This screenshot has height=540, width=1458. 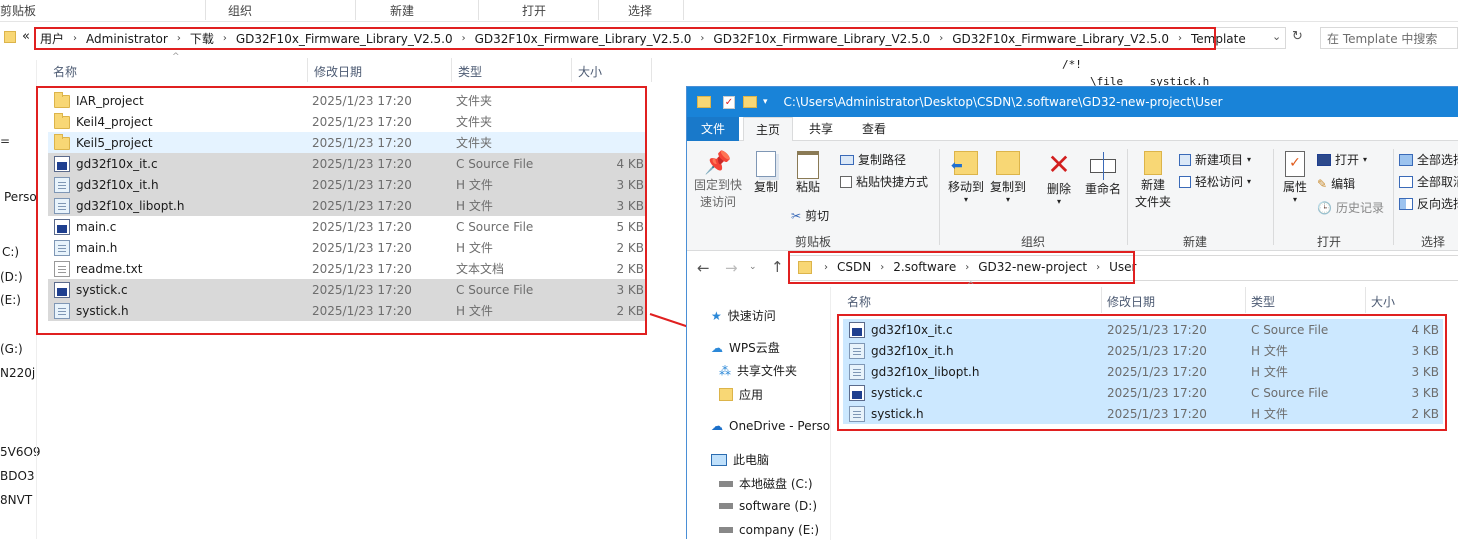 I want to click on edit-label: 编辑, so click(x=1343, y=184).